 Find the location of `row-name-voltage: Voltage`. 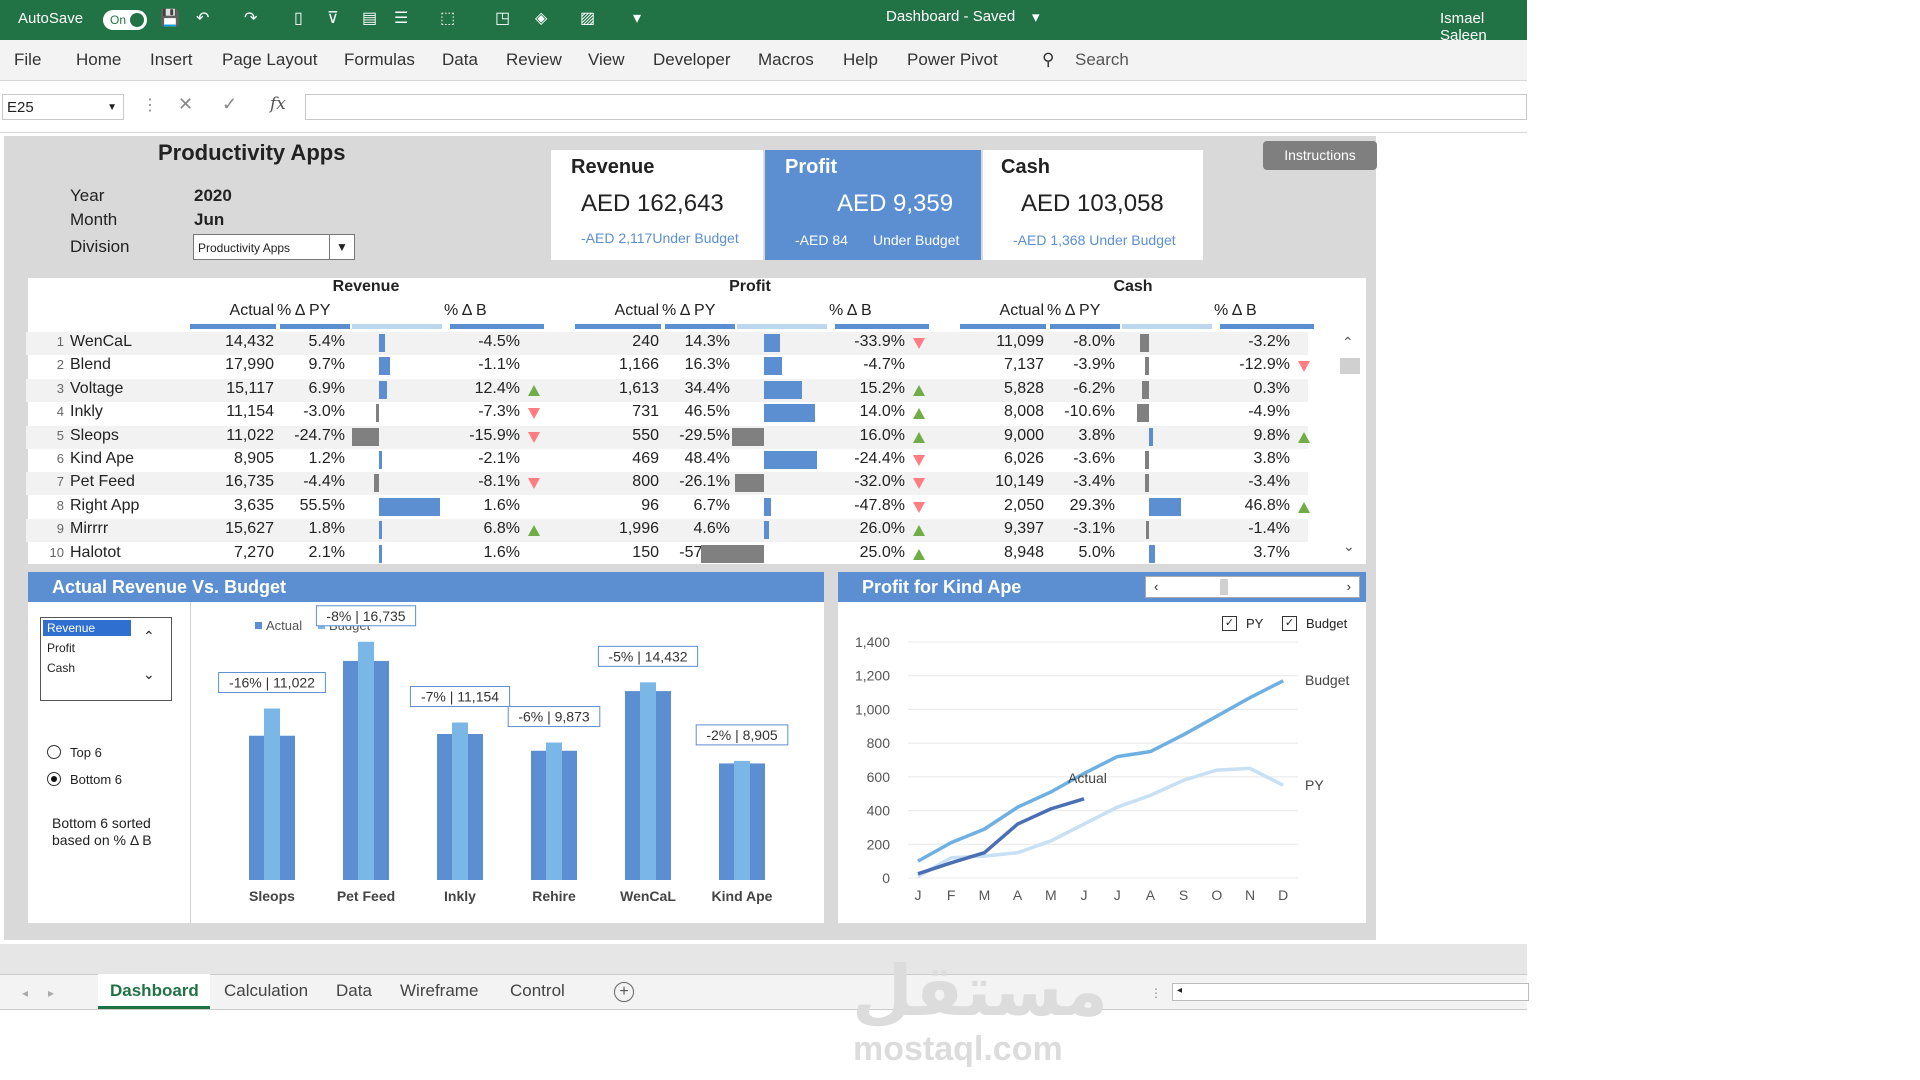

row-name-voltage: Voltage is located at coordinates (97, 388).